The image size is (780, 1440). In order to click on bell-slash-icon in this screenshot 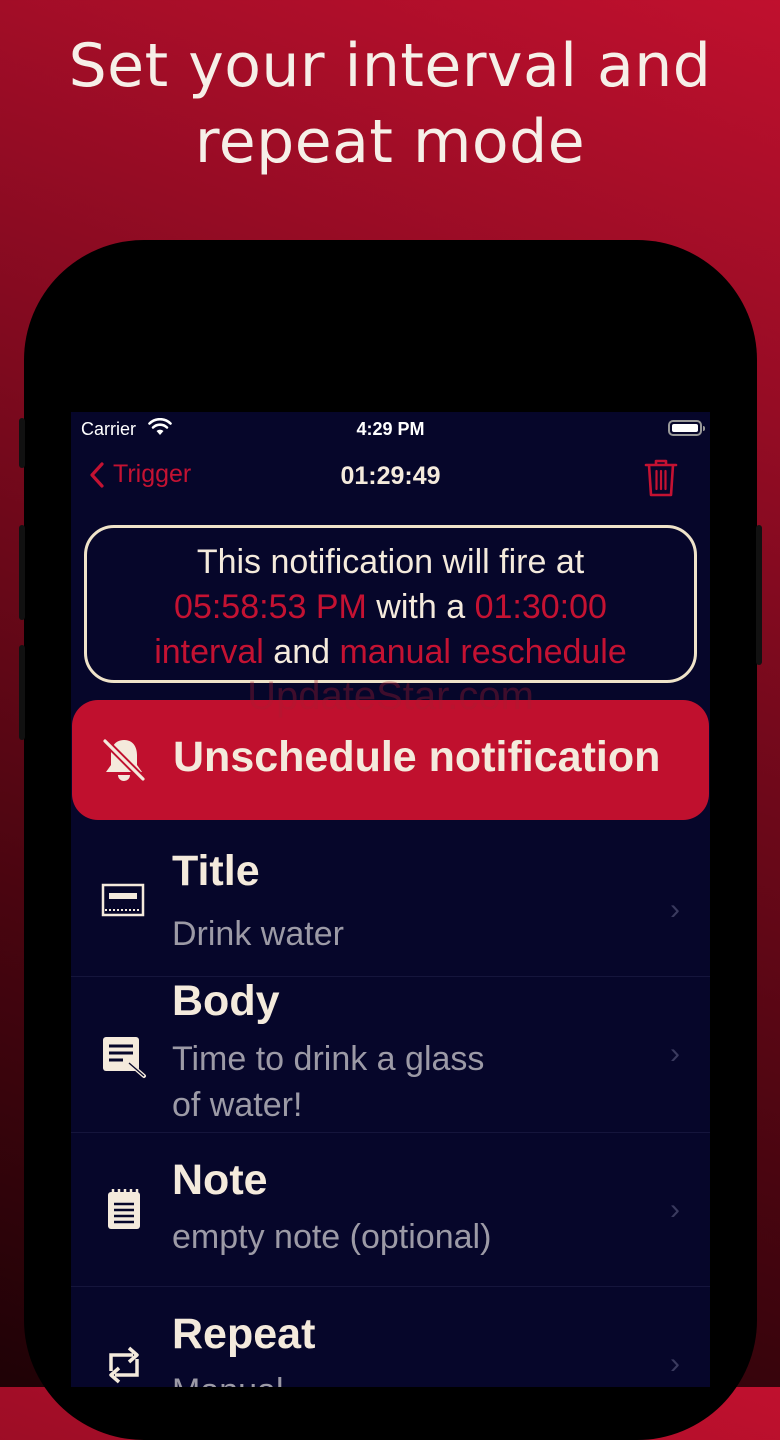, I will do `click(124, 760)`.